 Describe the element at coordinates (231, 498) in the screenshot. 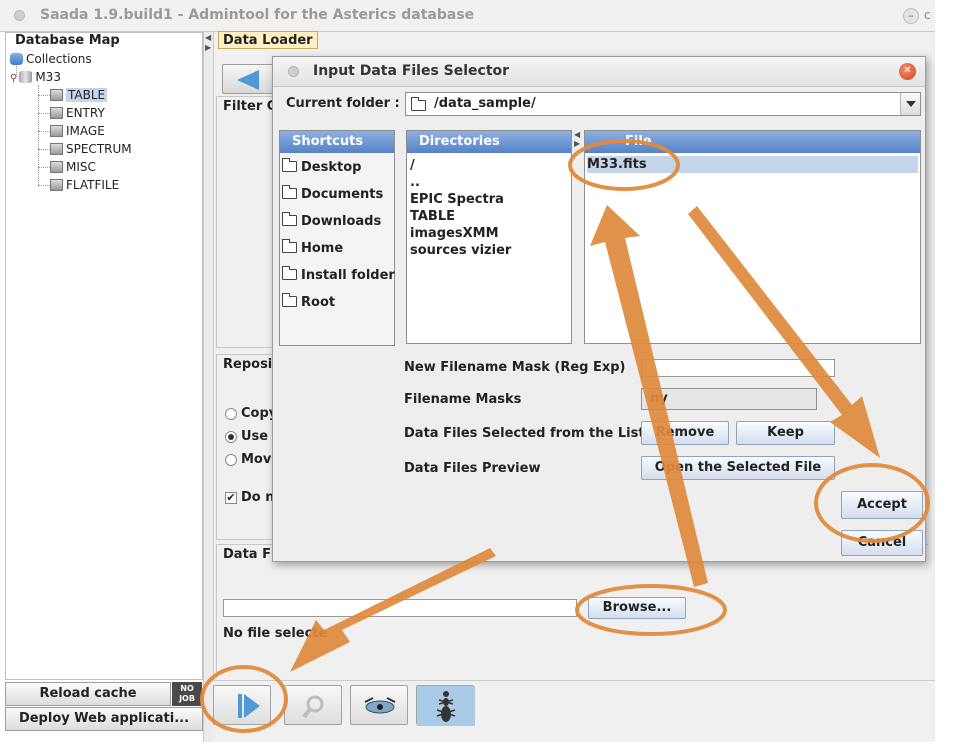

I see `do-not-checkbox: ✔` at that location.